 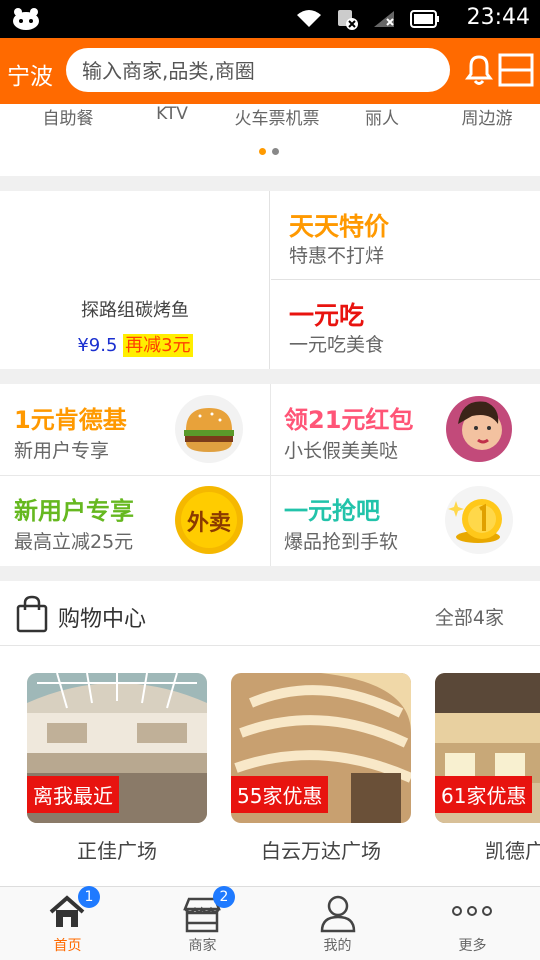 I want to click on user-icon, so click(x=338, y=916).